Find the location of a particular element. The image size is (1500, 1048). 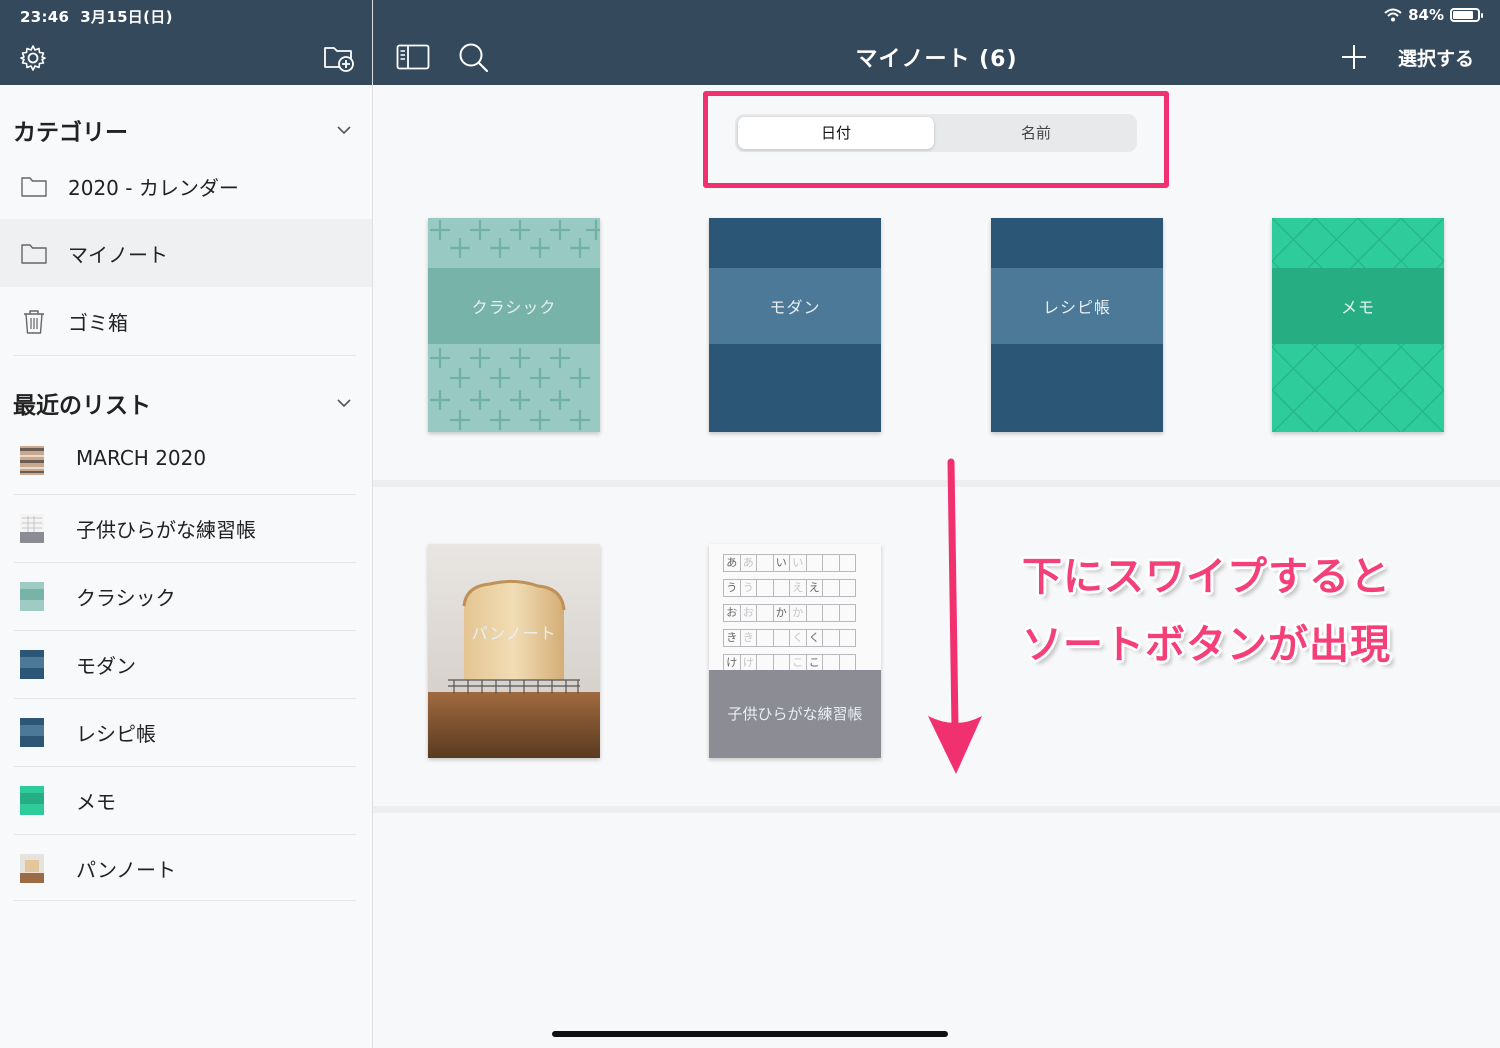

recent-item-modern: モダン is located at coordinates (186, 664).